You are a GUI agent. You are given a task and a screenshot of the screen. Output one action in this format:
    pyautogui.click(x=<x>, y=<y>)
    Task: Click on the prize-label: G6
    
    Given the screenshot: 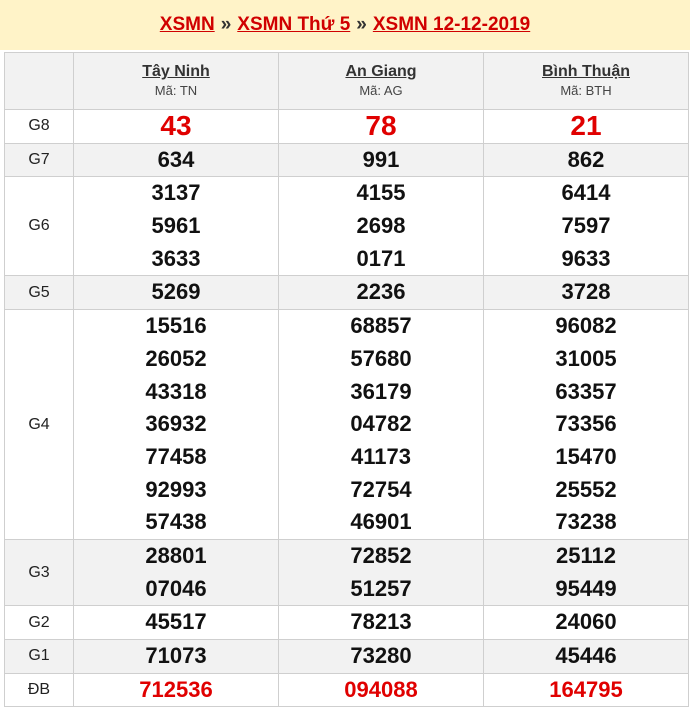 What is the action you would take?
    pyautogui.click(x=39, y=226)
    